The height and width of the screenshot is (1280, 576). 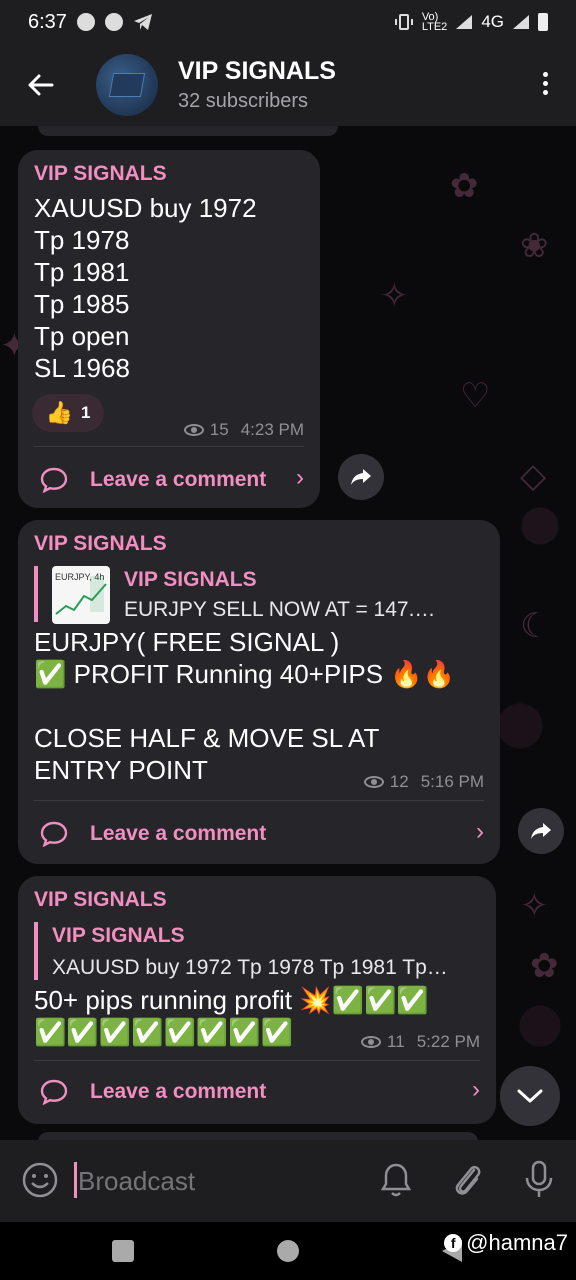 What do you see at coordinates (59, 413) in the screenshot?
I see `thumbs-up-icon: 👍` at bounding box center [59, 413].